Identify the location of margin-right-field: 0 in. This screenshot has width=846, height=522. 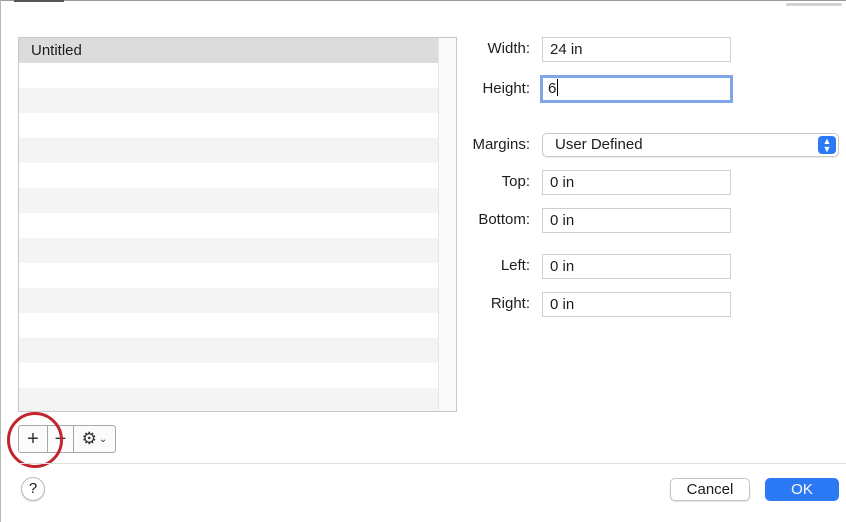
(636, 304).